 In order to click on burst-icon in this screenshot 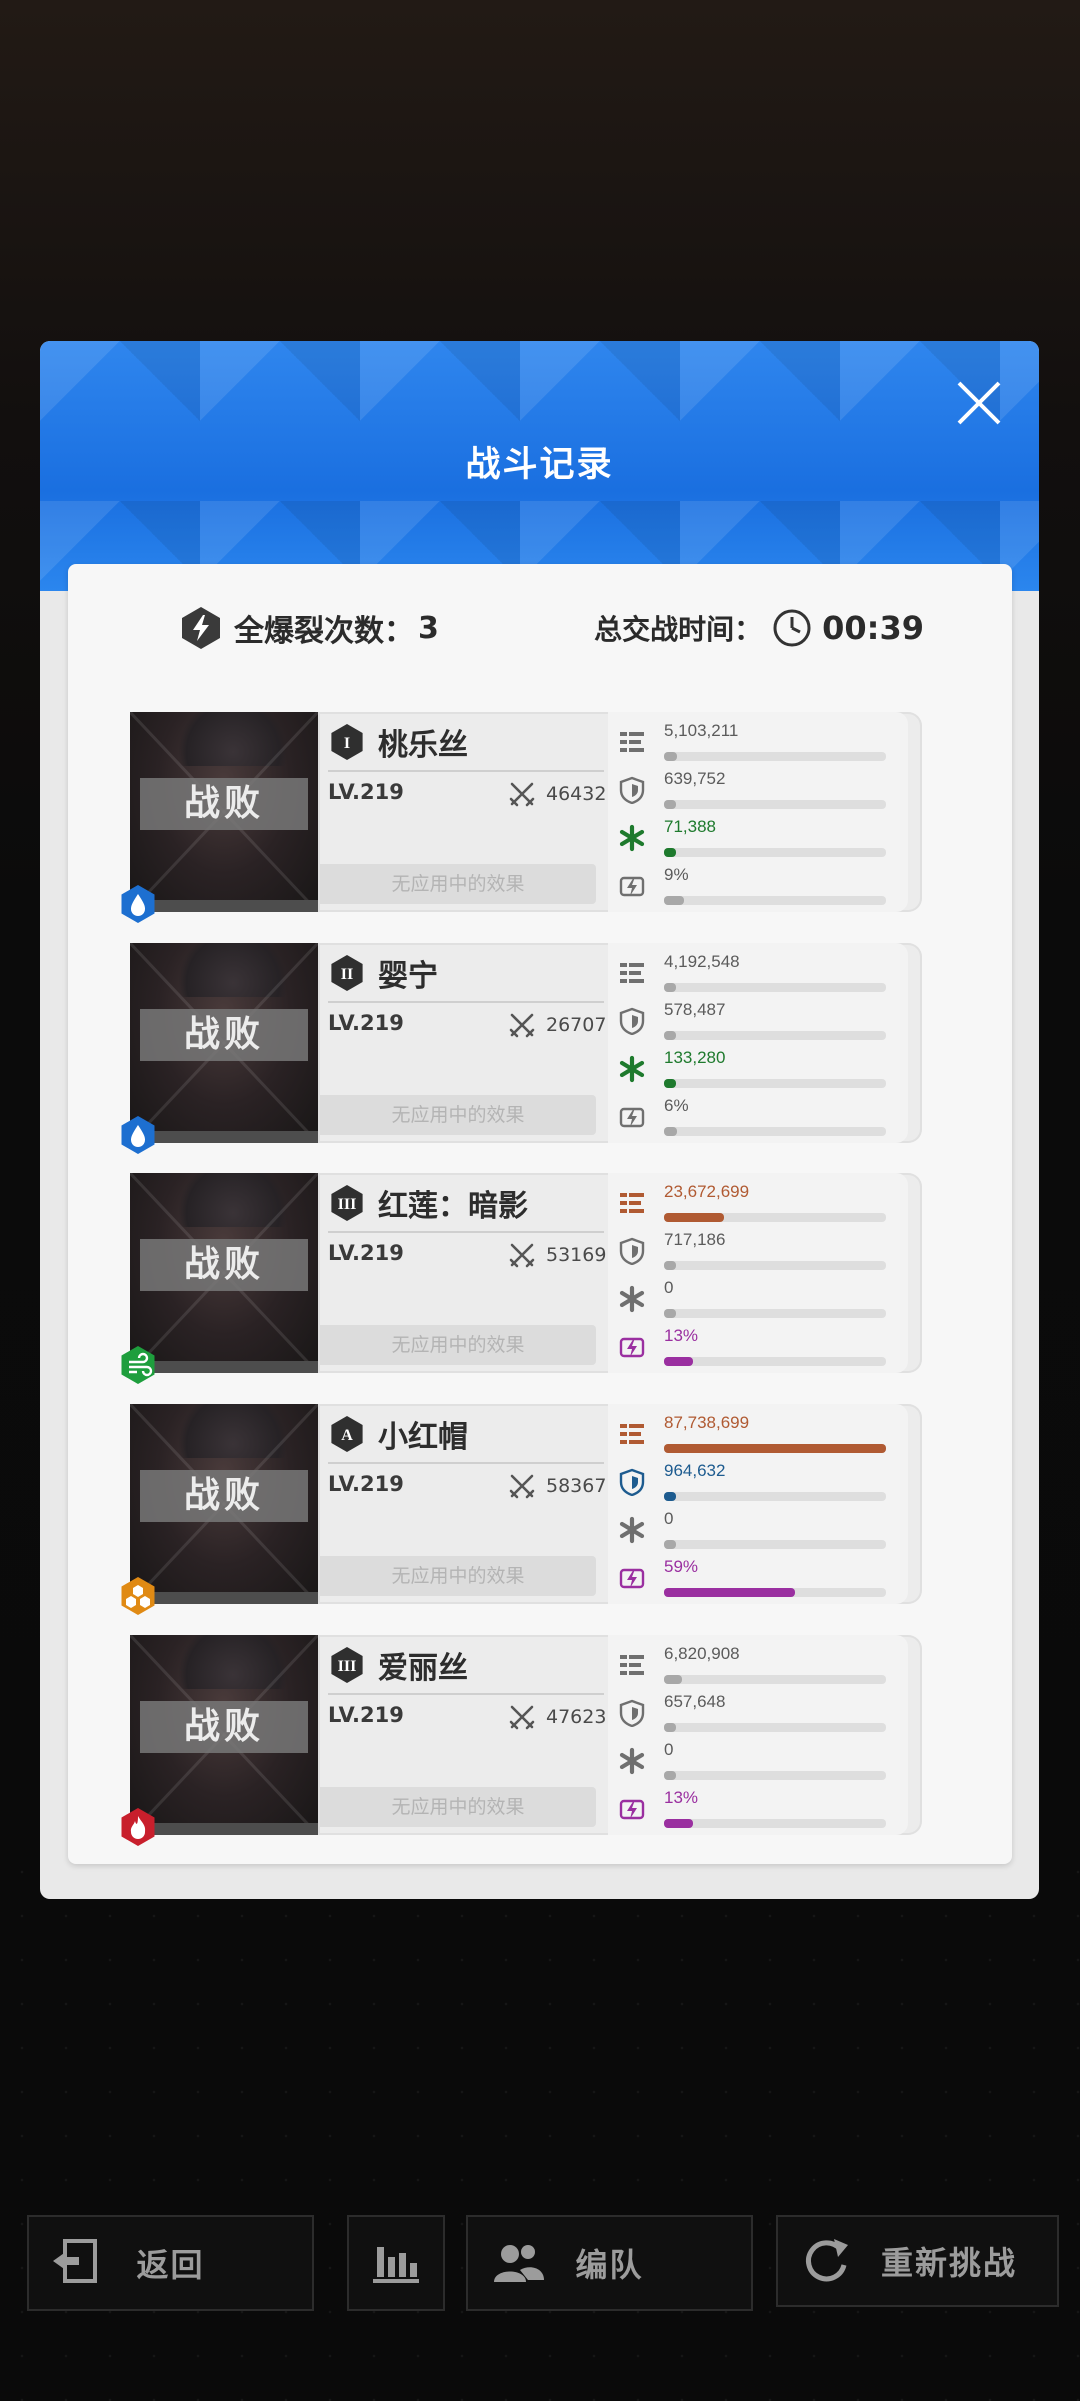, I will do `click(201, 628)`.